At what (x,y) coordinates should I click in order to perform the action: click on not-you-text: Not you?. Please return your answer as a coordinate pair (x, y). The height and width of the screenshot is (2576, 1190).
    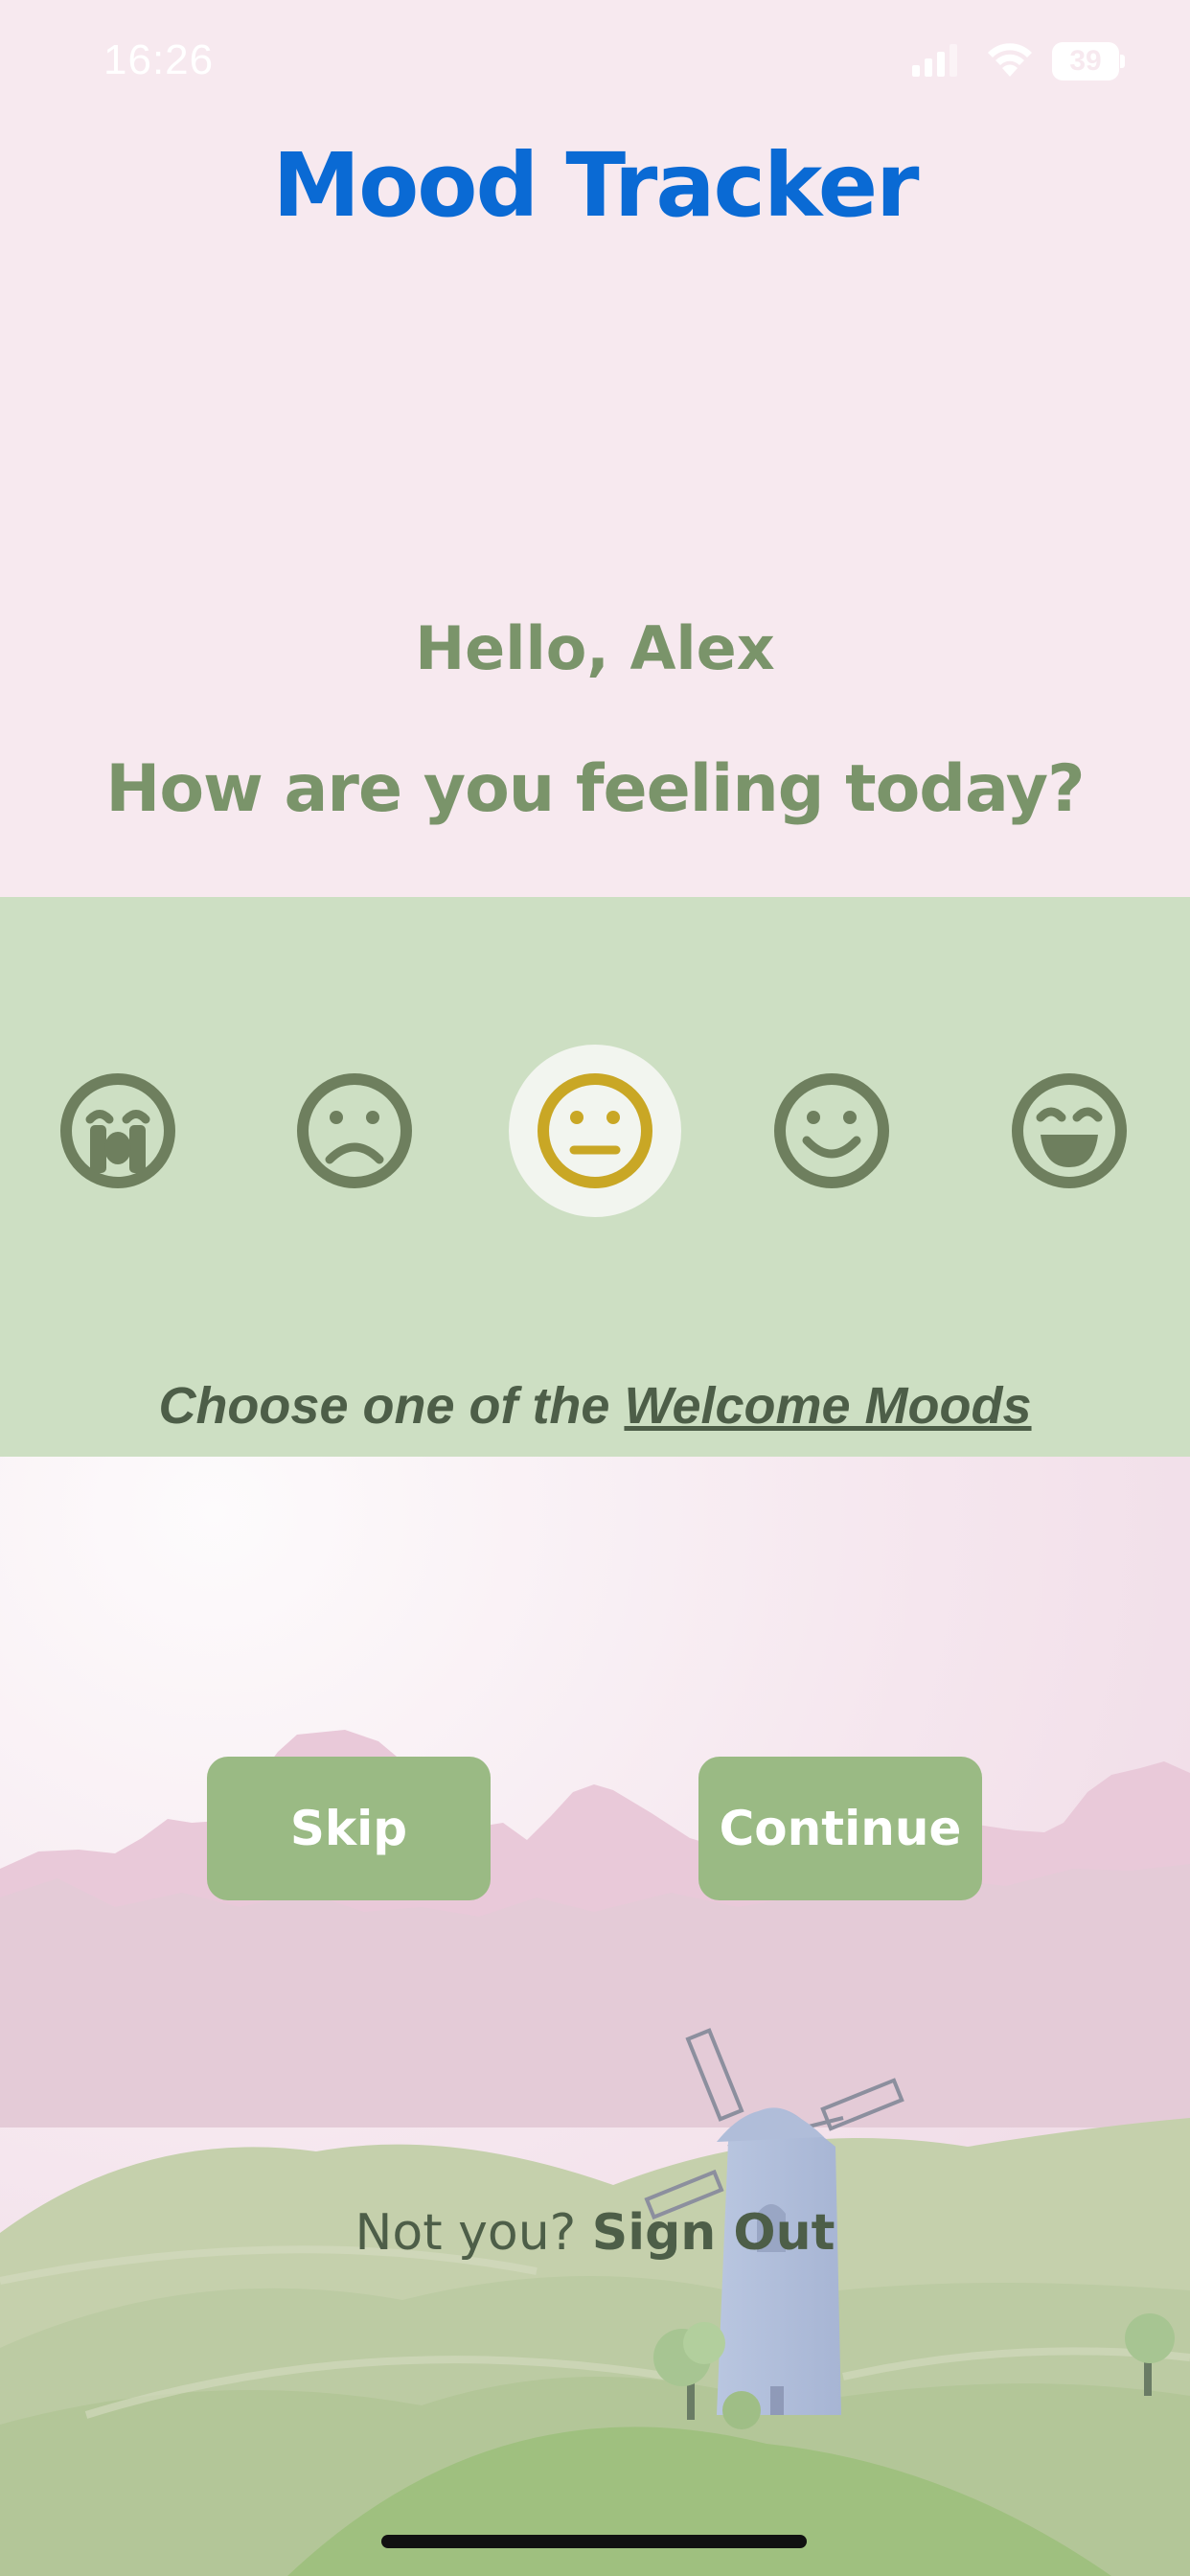
    Looking at the image, I should click on (466, 2233).